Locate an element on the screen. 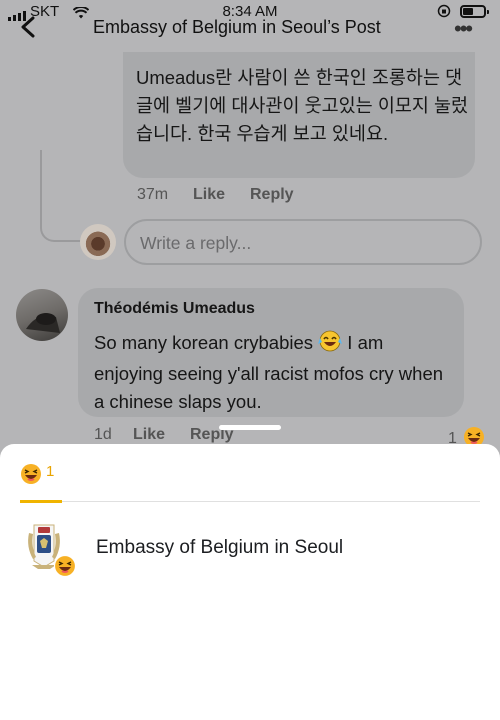 This screenshot has height=720, width=500. thread-connector is located at coordinates (60, 196).